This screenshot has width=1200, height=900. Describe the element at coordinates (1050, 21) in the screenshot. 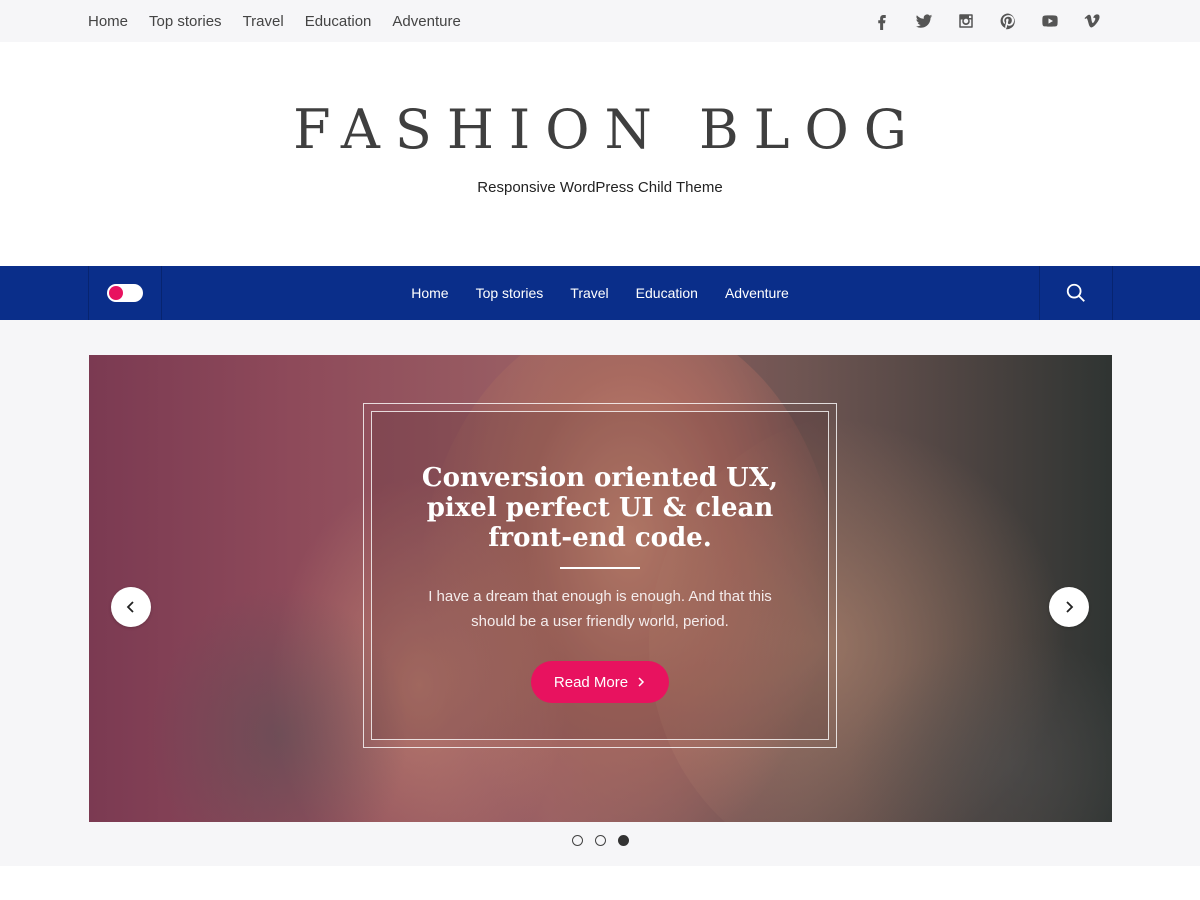

I see `youtube-icon` at that location.